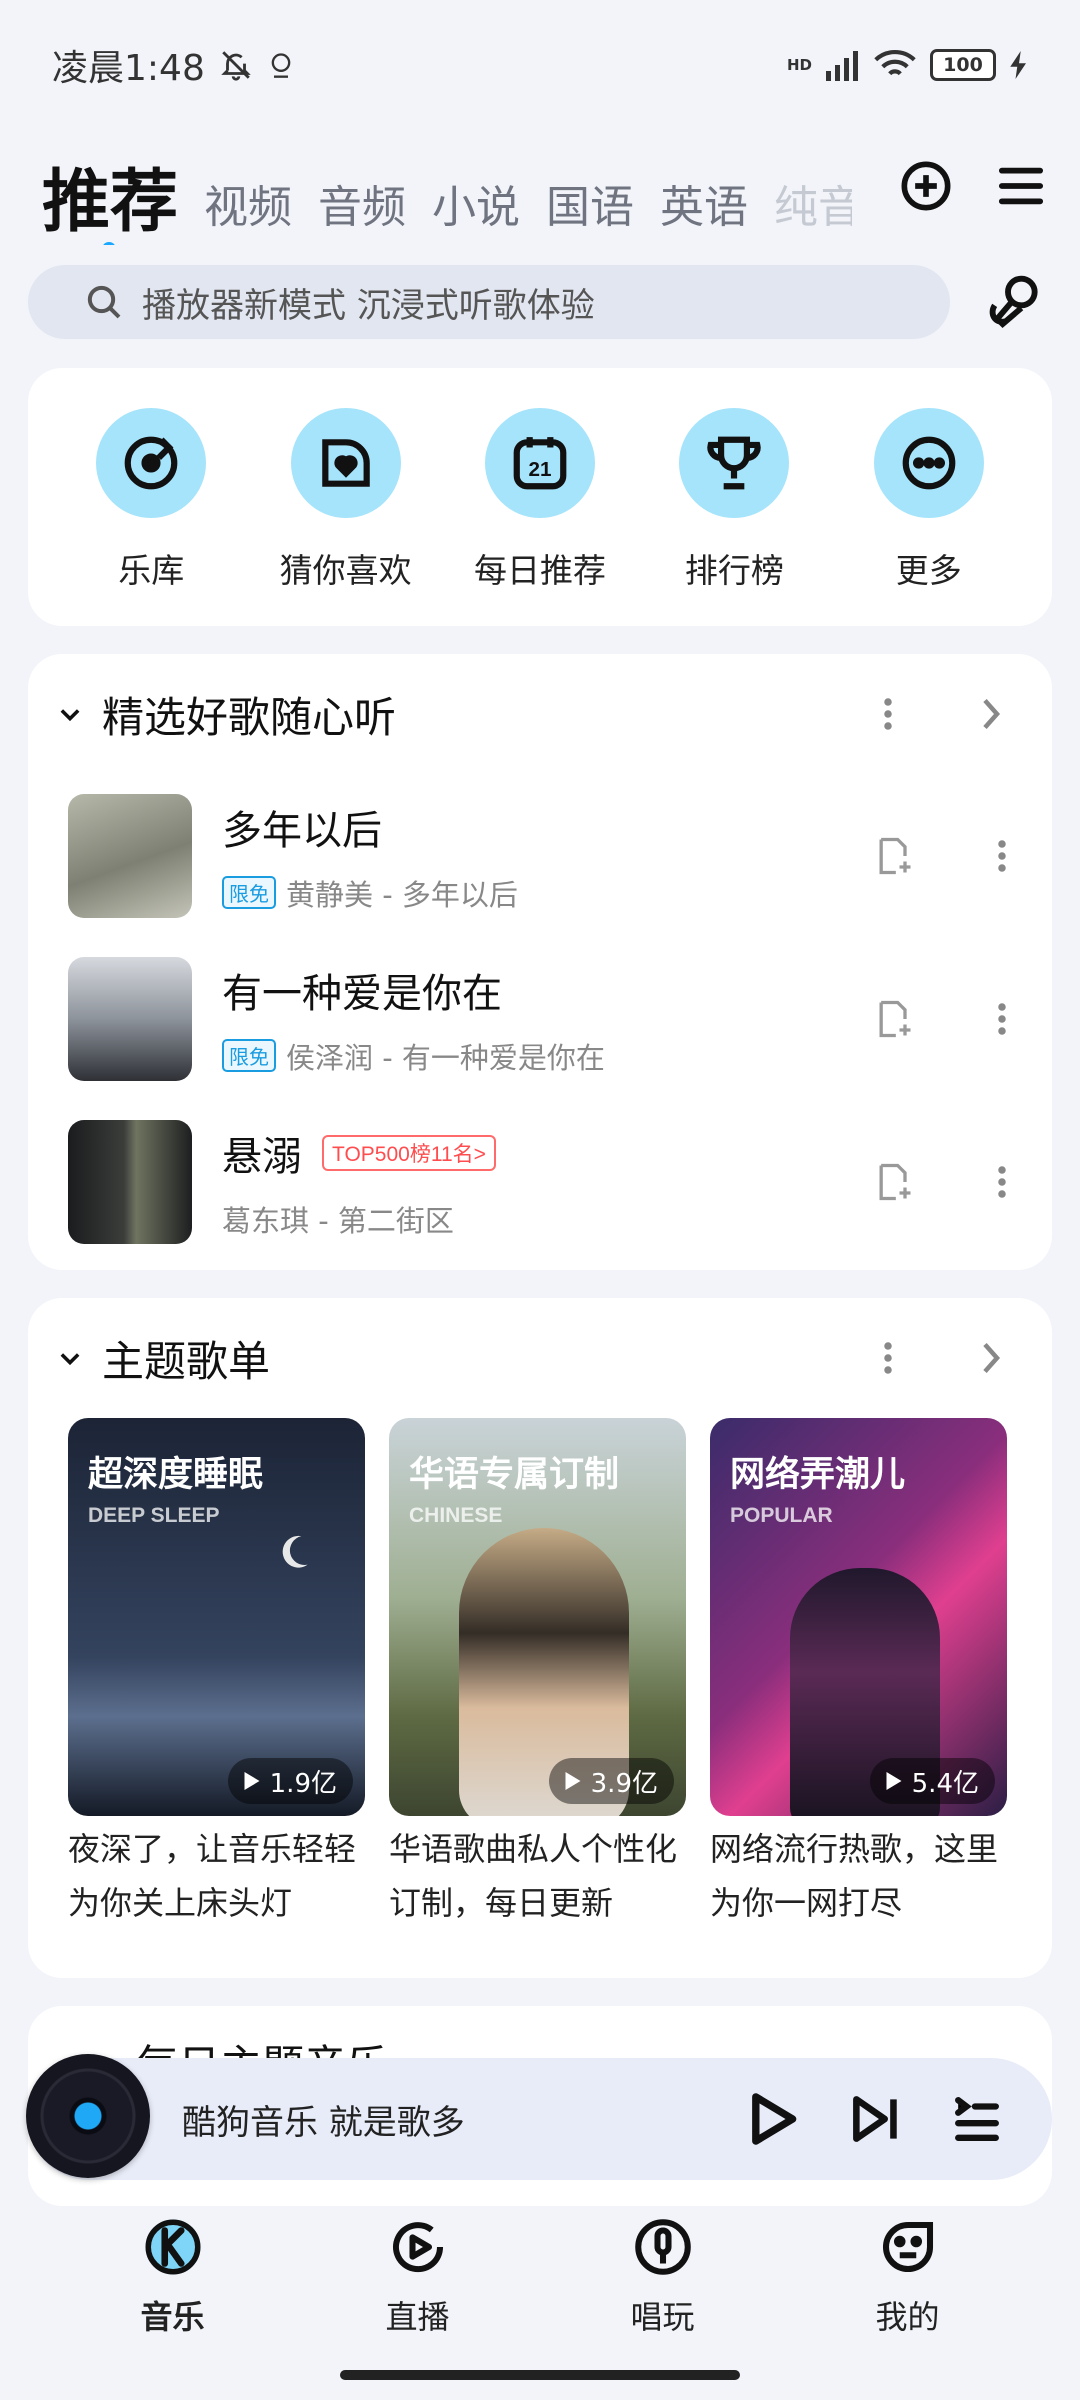  I want to click on svg-text: 21, so click(539, 469).